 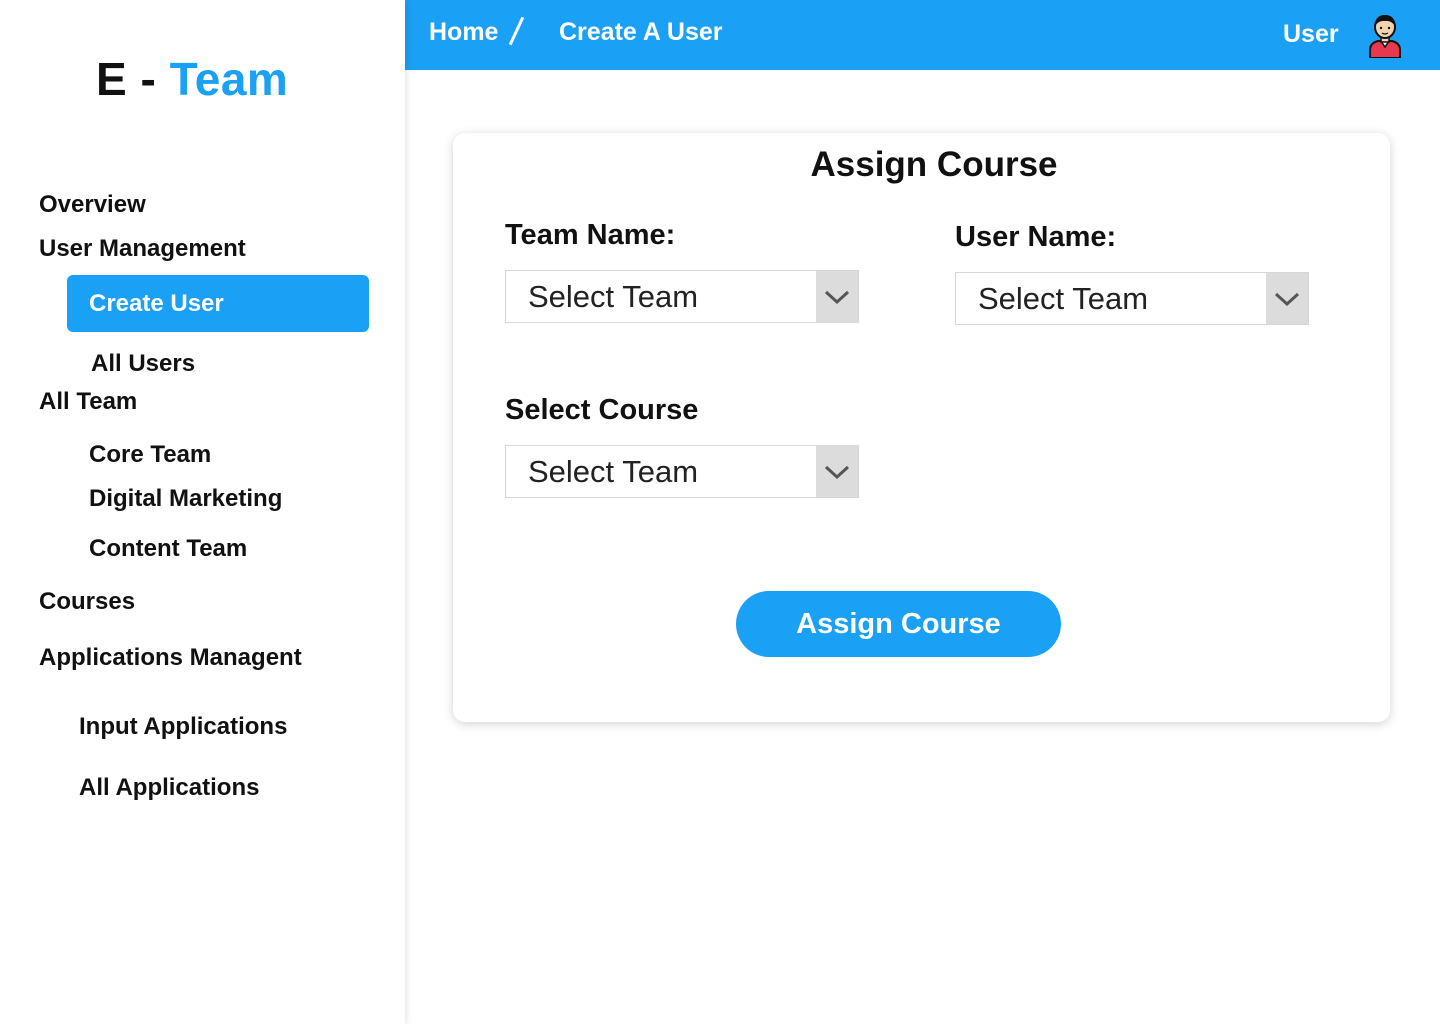 I want to click on assign-course-button: Assign Course, so click(x=898, y=624).